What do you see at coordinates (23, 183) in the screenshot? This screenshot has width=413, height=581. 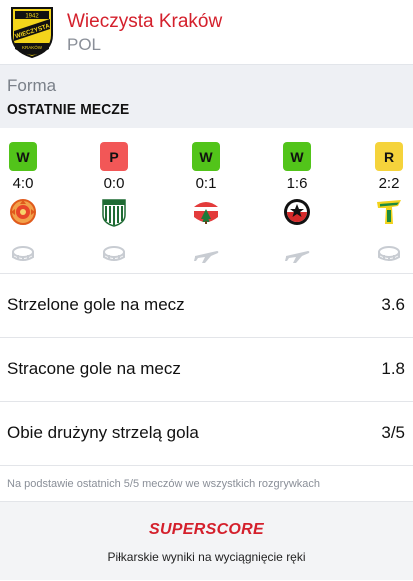 I see `match-score: 4:0` at bounding box center [23, 183].